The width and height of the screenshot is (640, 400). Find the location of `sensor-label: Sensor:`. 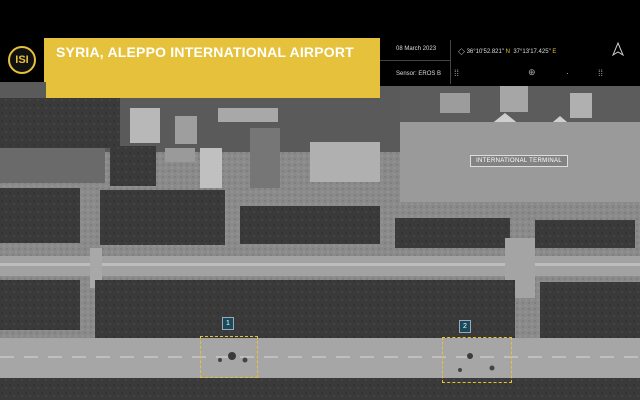

sensor-label: Sensor: is located at coordinates (406, 74).